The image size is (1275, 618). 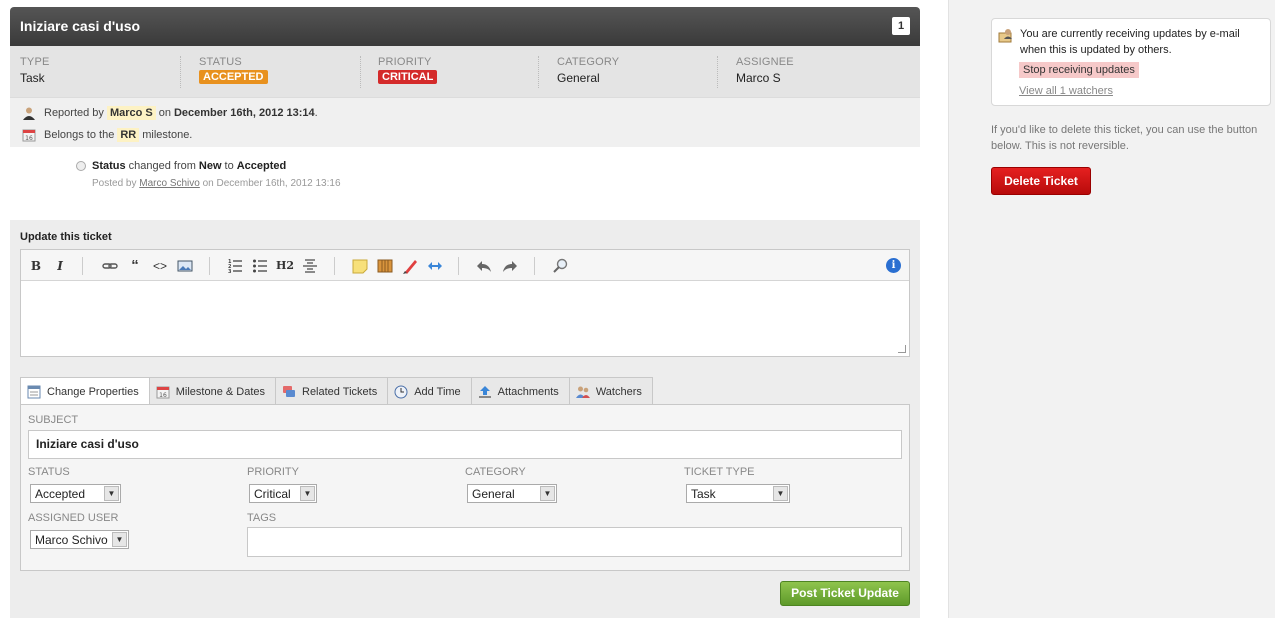 What do you see at coordinates (233, 77) in the screenshot?
I see `status-badge: ACCEPTED` at bounding box center [233, 77].